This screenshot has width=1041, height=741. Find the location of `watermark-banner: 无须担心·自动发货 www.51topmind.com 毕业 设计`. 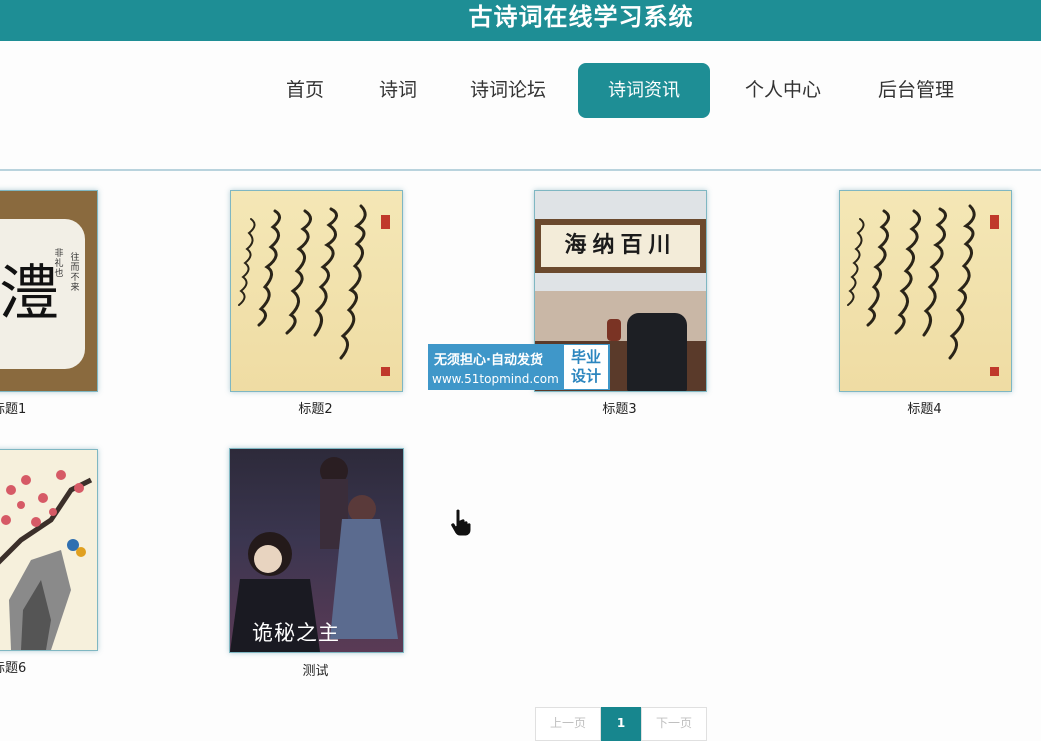

watermark-banner: 无须担心·自动发货 www.51topmind.com 毕业 设计 is located at coordinates (519, 367).